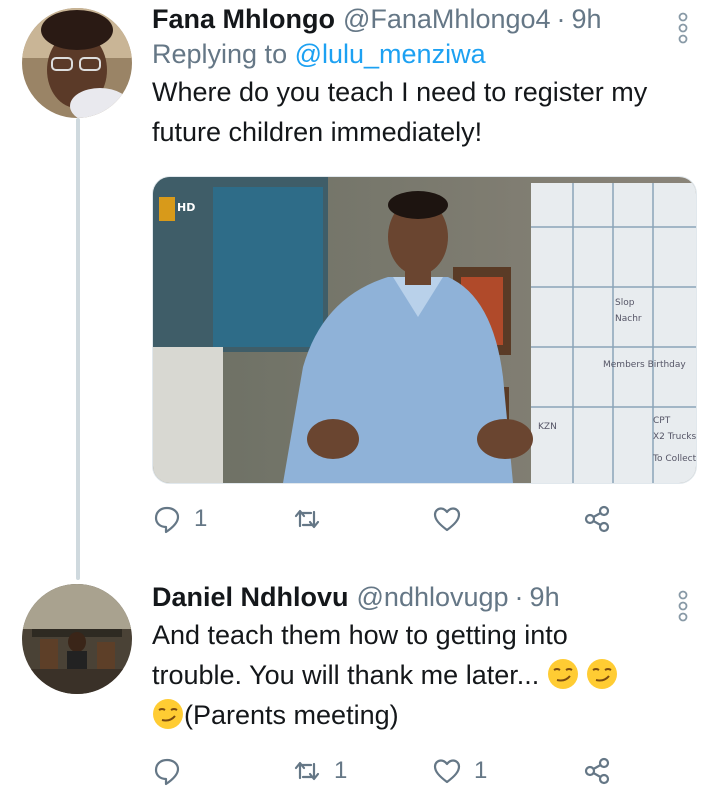  I want to click on user-handle: @FanaMhlongo4, so click(447, 19).